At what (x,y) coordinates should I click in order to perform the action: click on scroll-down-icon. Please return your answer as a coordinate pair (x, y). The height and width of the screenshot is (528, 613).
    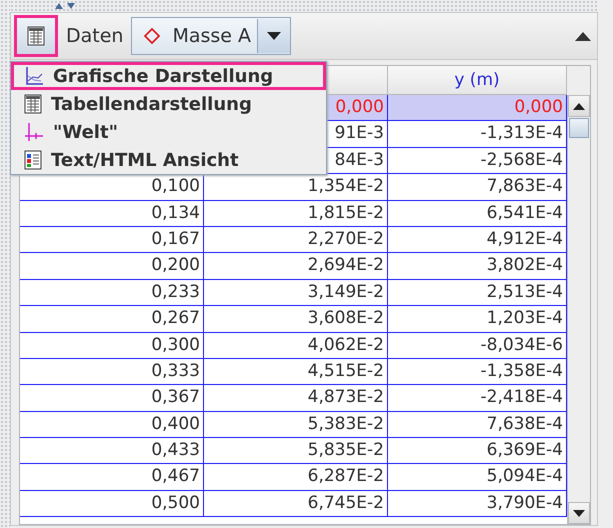
    Looking at the image, I should click on (579, 513).